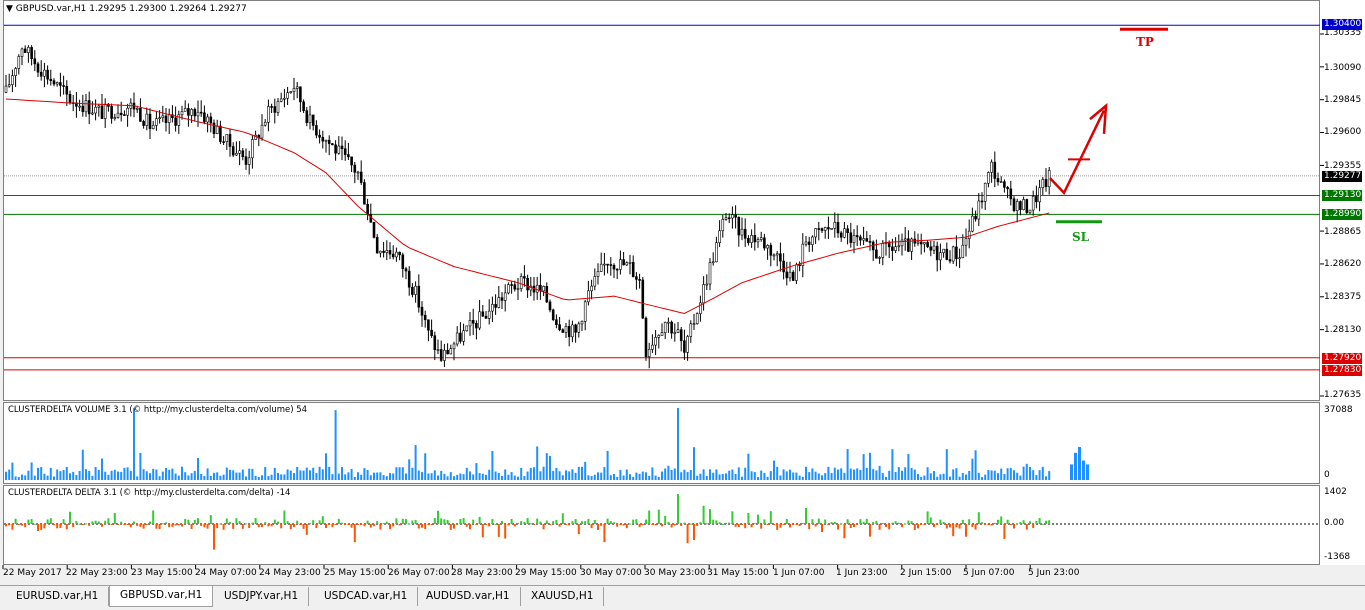 Image resolution: width=1365 pixels, height=610 pixels. Describe the element at coordinates (1343, 330) in the screenshot. I see `price-label: 1.28130` at that location.